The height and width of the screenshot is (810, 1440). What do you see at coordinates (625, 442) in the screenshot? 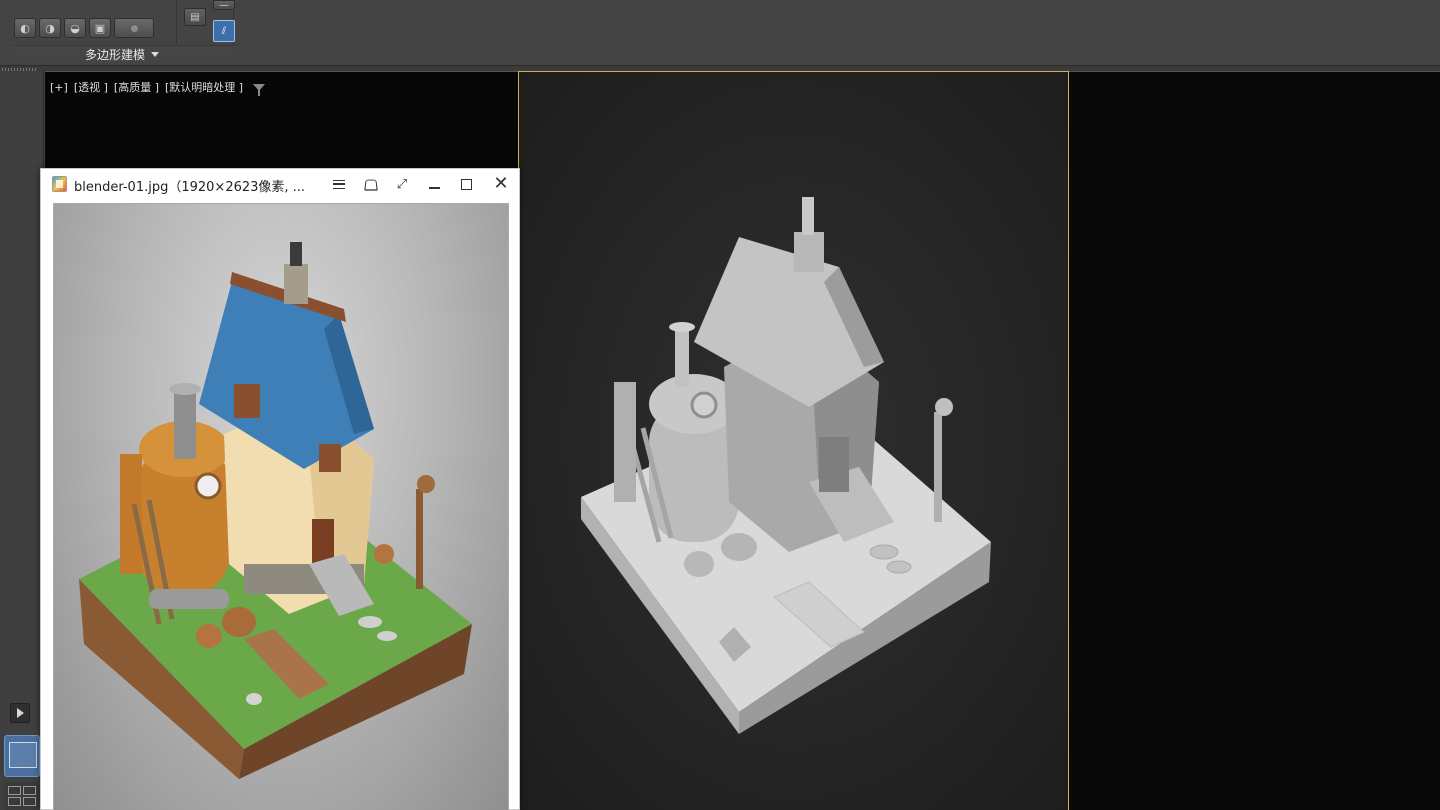
I see `model-side-pipe` at bounding box center [625, 442].